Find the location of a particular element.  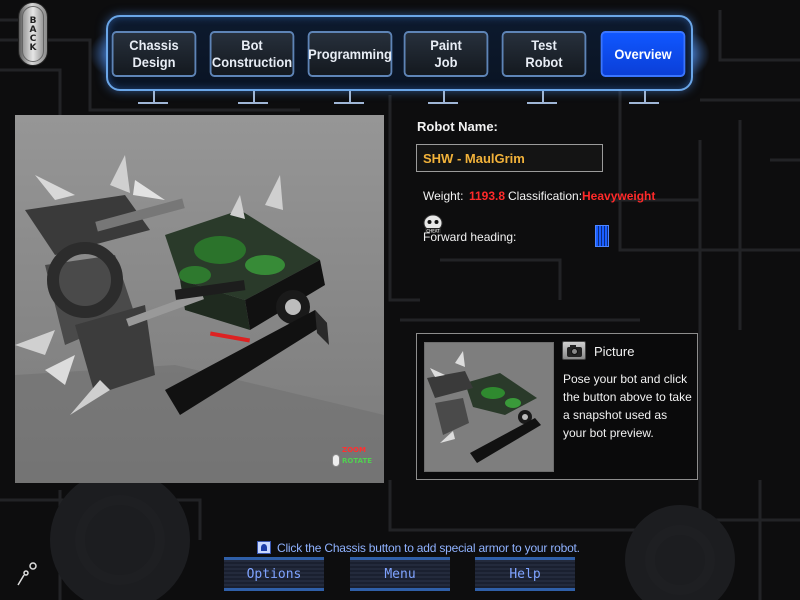

weight-label: Weight: is located at coordinates (443, 196).